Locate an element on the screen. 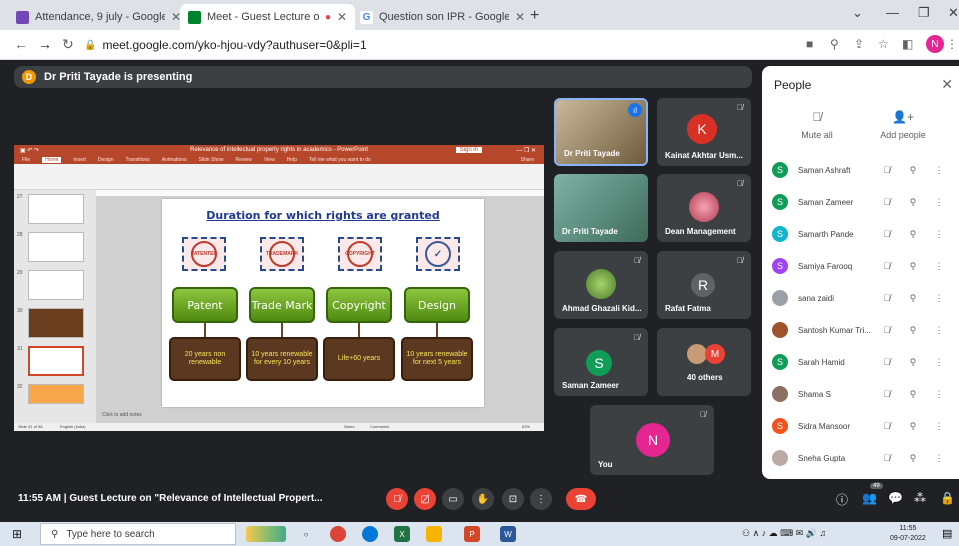  news-widget-icon is located at coordinates (266, 534).